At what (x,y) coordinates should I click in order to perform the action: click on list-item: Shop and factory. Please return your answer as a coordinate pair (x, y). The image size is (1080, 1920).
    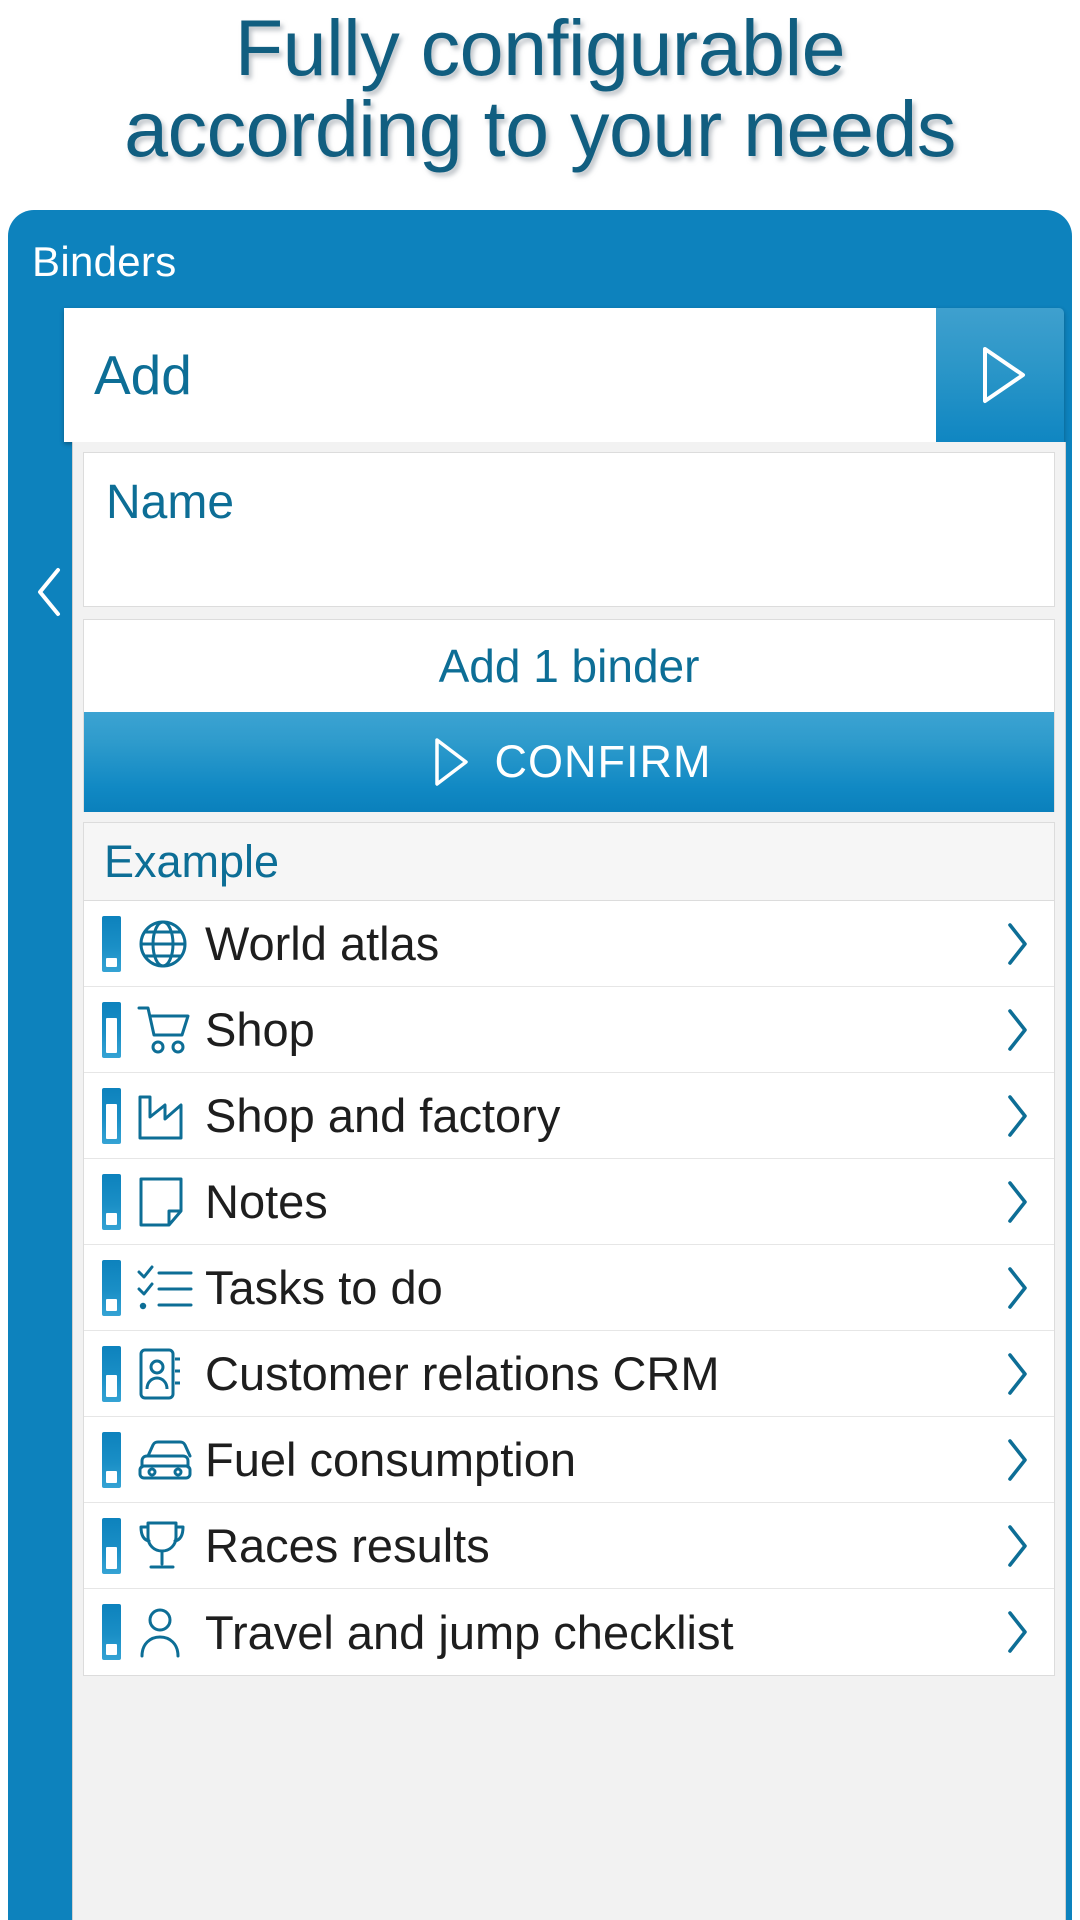
    Looking at the image, I should click on (569, 1116).